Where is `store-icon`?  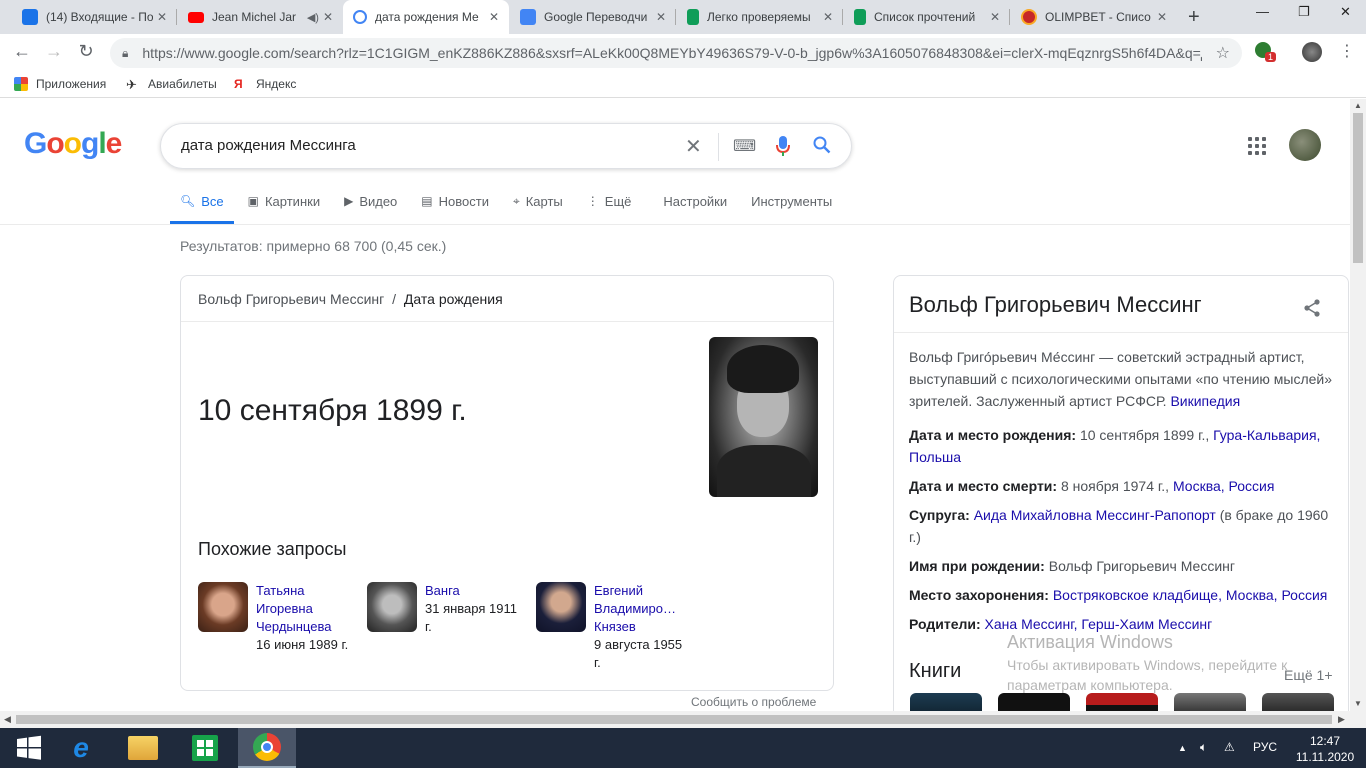 store-icon is located at coordinates (205, 748).